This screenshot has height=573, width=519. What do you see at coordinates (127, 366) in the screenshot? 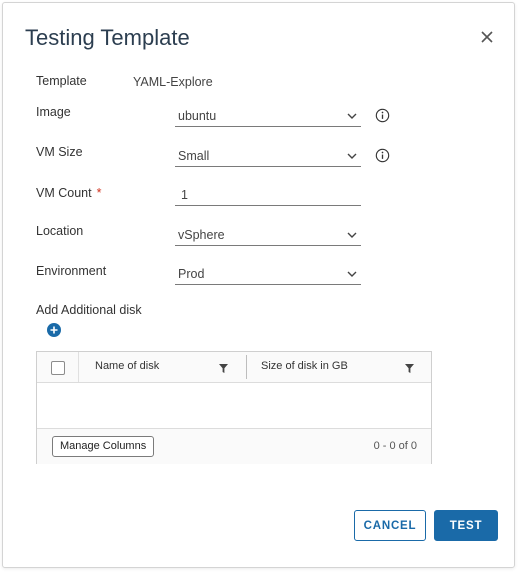
I see `column-header-name: Name of disk` at bounding box center [127, 366].